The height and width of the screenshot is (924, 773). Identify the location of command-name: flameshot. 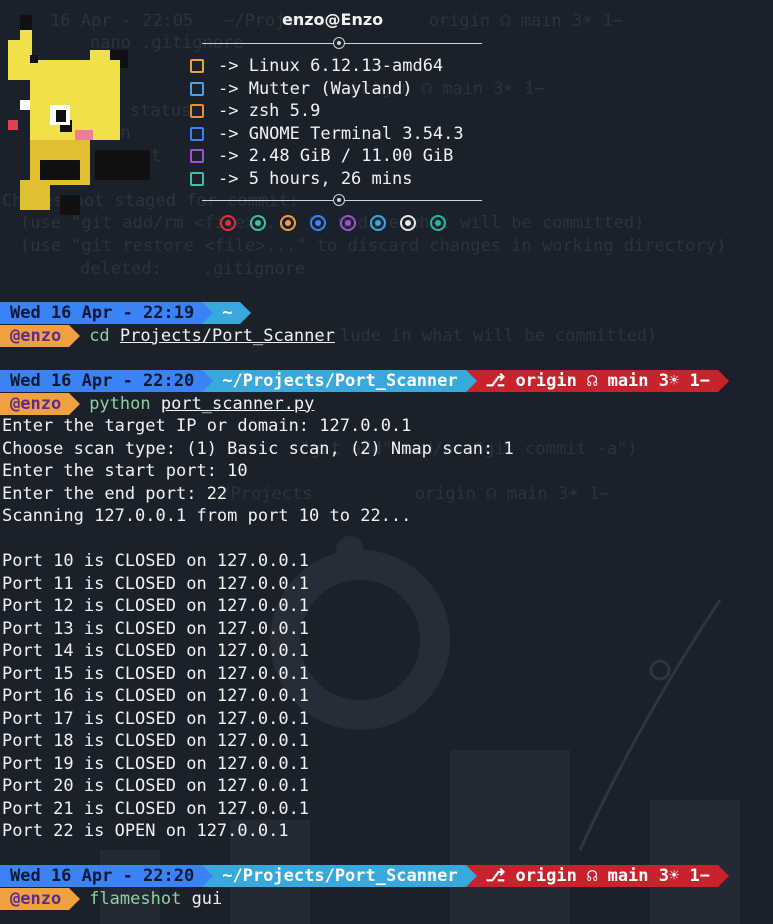
(135, 898).